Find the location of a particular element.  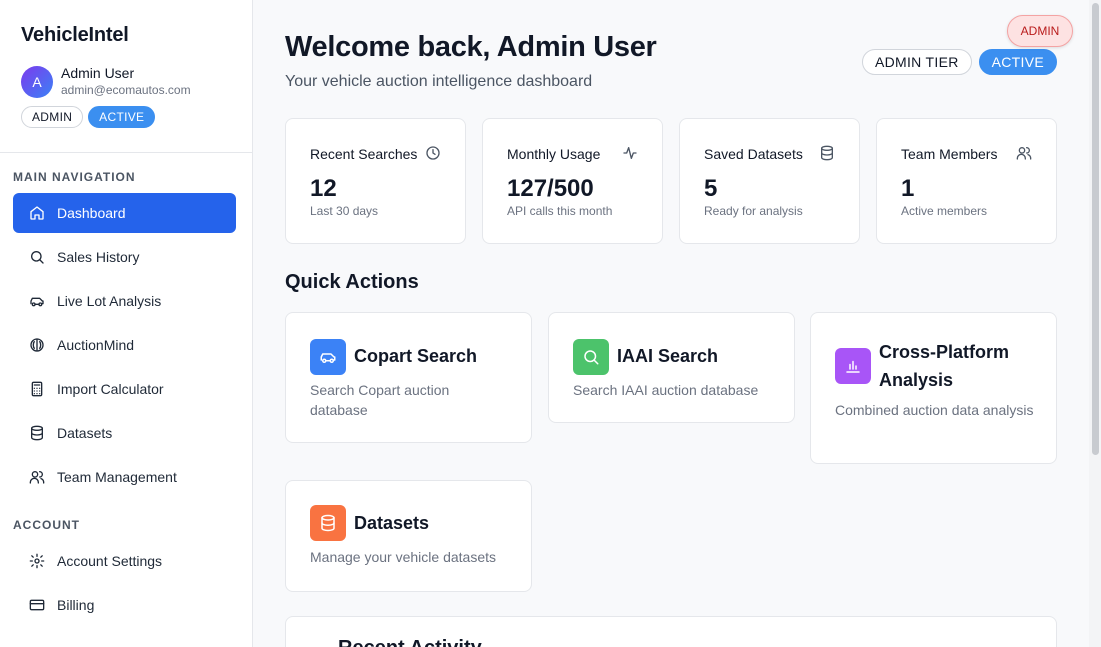

qa-description: Combined auction data analysis is located at coordinates (934, 410).